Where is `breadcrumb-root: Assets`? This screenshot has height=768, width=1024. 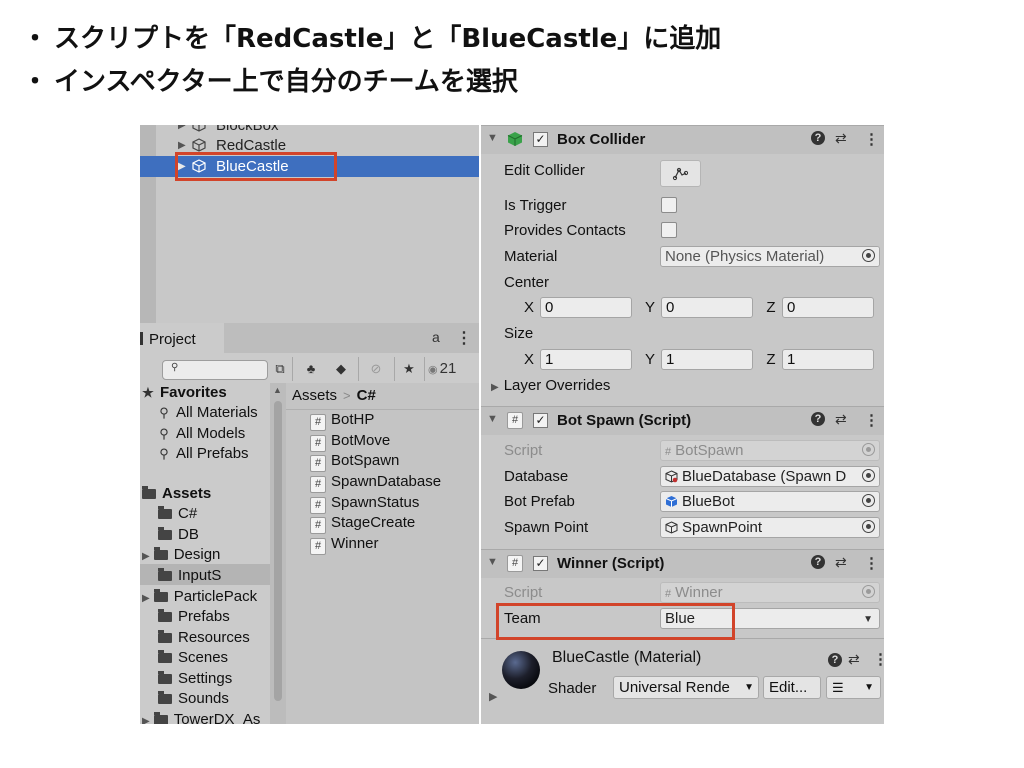 breadcrumb-root: Assets is located at coordinates (314, 395).